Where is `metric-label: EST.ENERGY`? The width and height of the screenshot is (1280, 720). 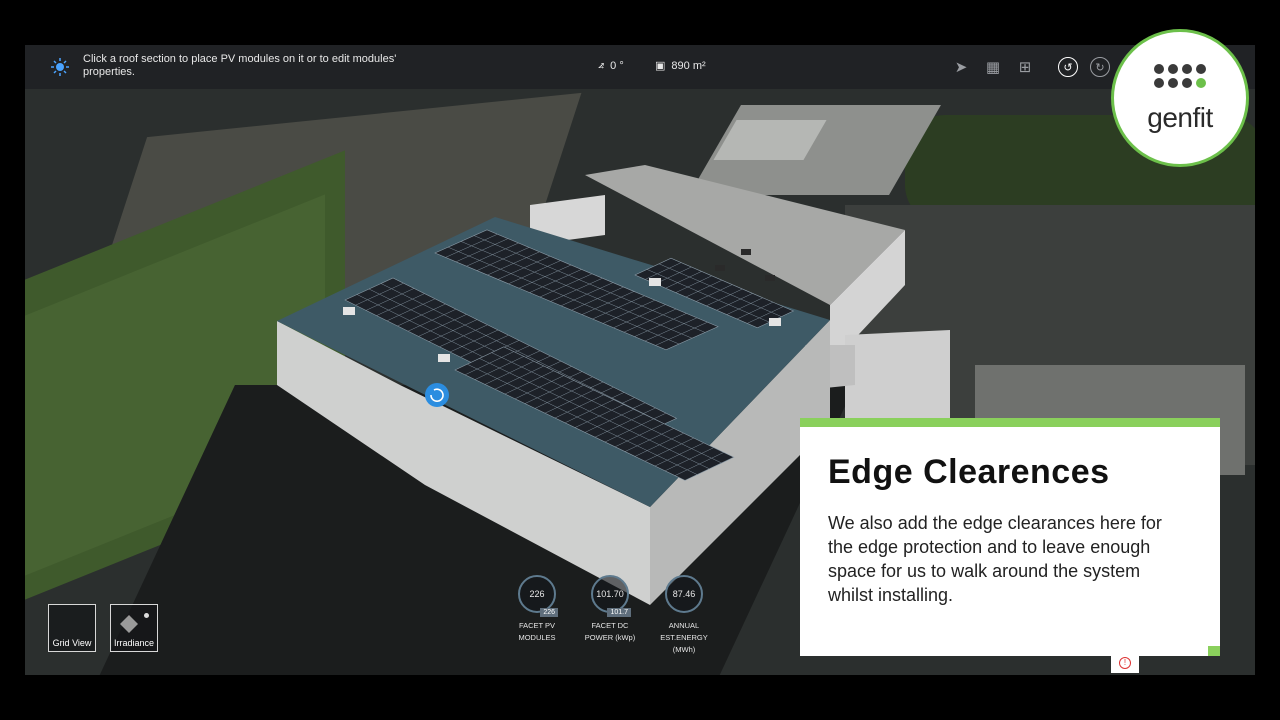
metric-label: EST.ENERGY is located at coordinates (684, 637).